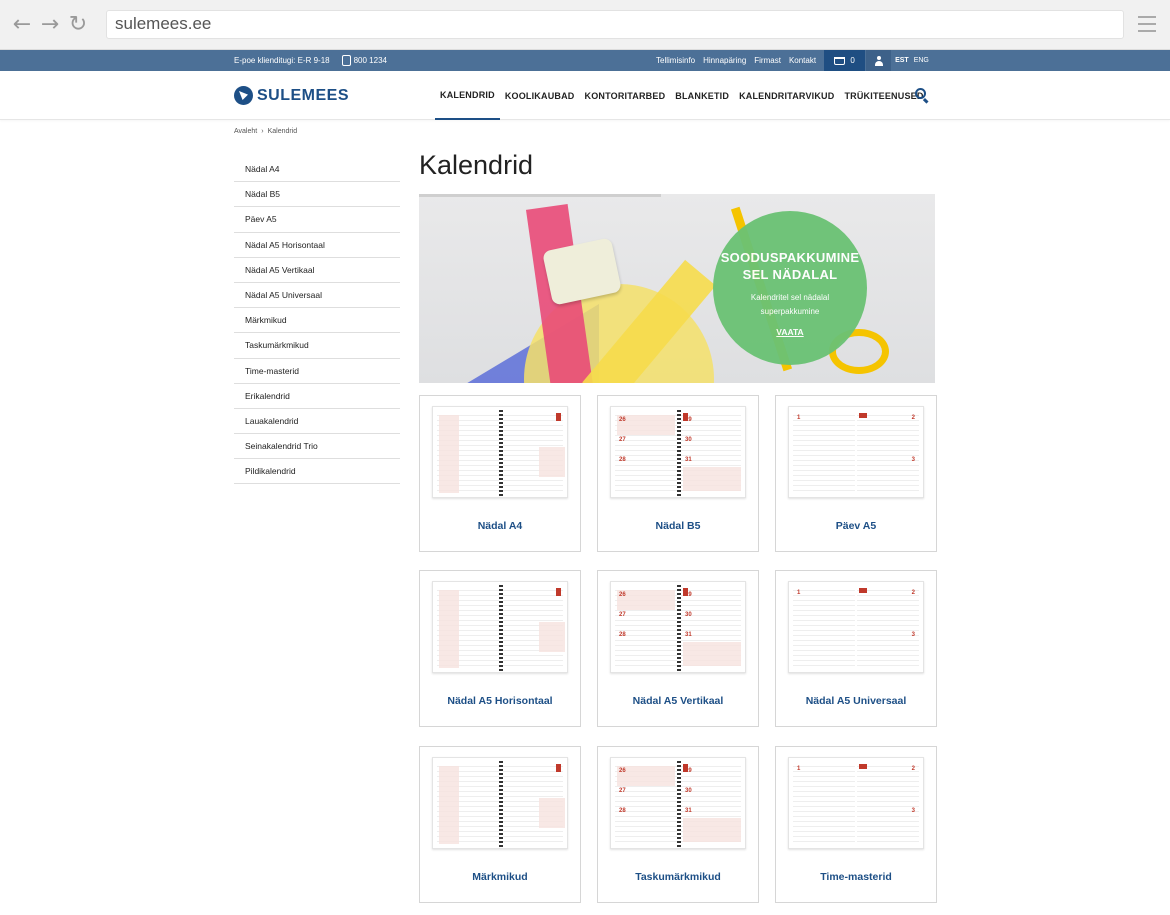 The width and height of the screenshot is (1170, 915). I want to click on lang-eng: ENG, so click(921, 60).